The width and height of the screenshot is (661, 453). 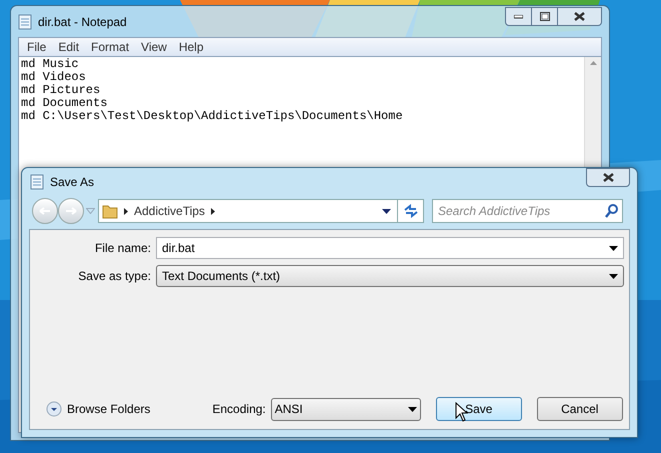 I want to click on address-bar: AddictiveTips, so click(x=248, y=211).